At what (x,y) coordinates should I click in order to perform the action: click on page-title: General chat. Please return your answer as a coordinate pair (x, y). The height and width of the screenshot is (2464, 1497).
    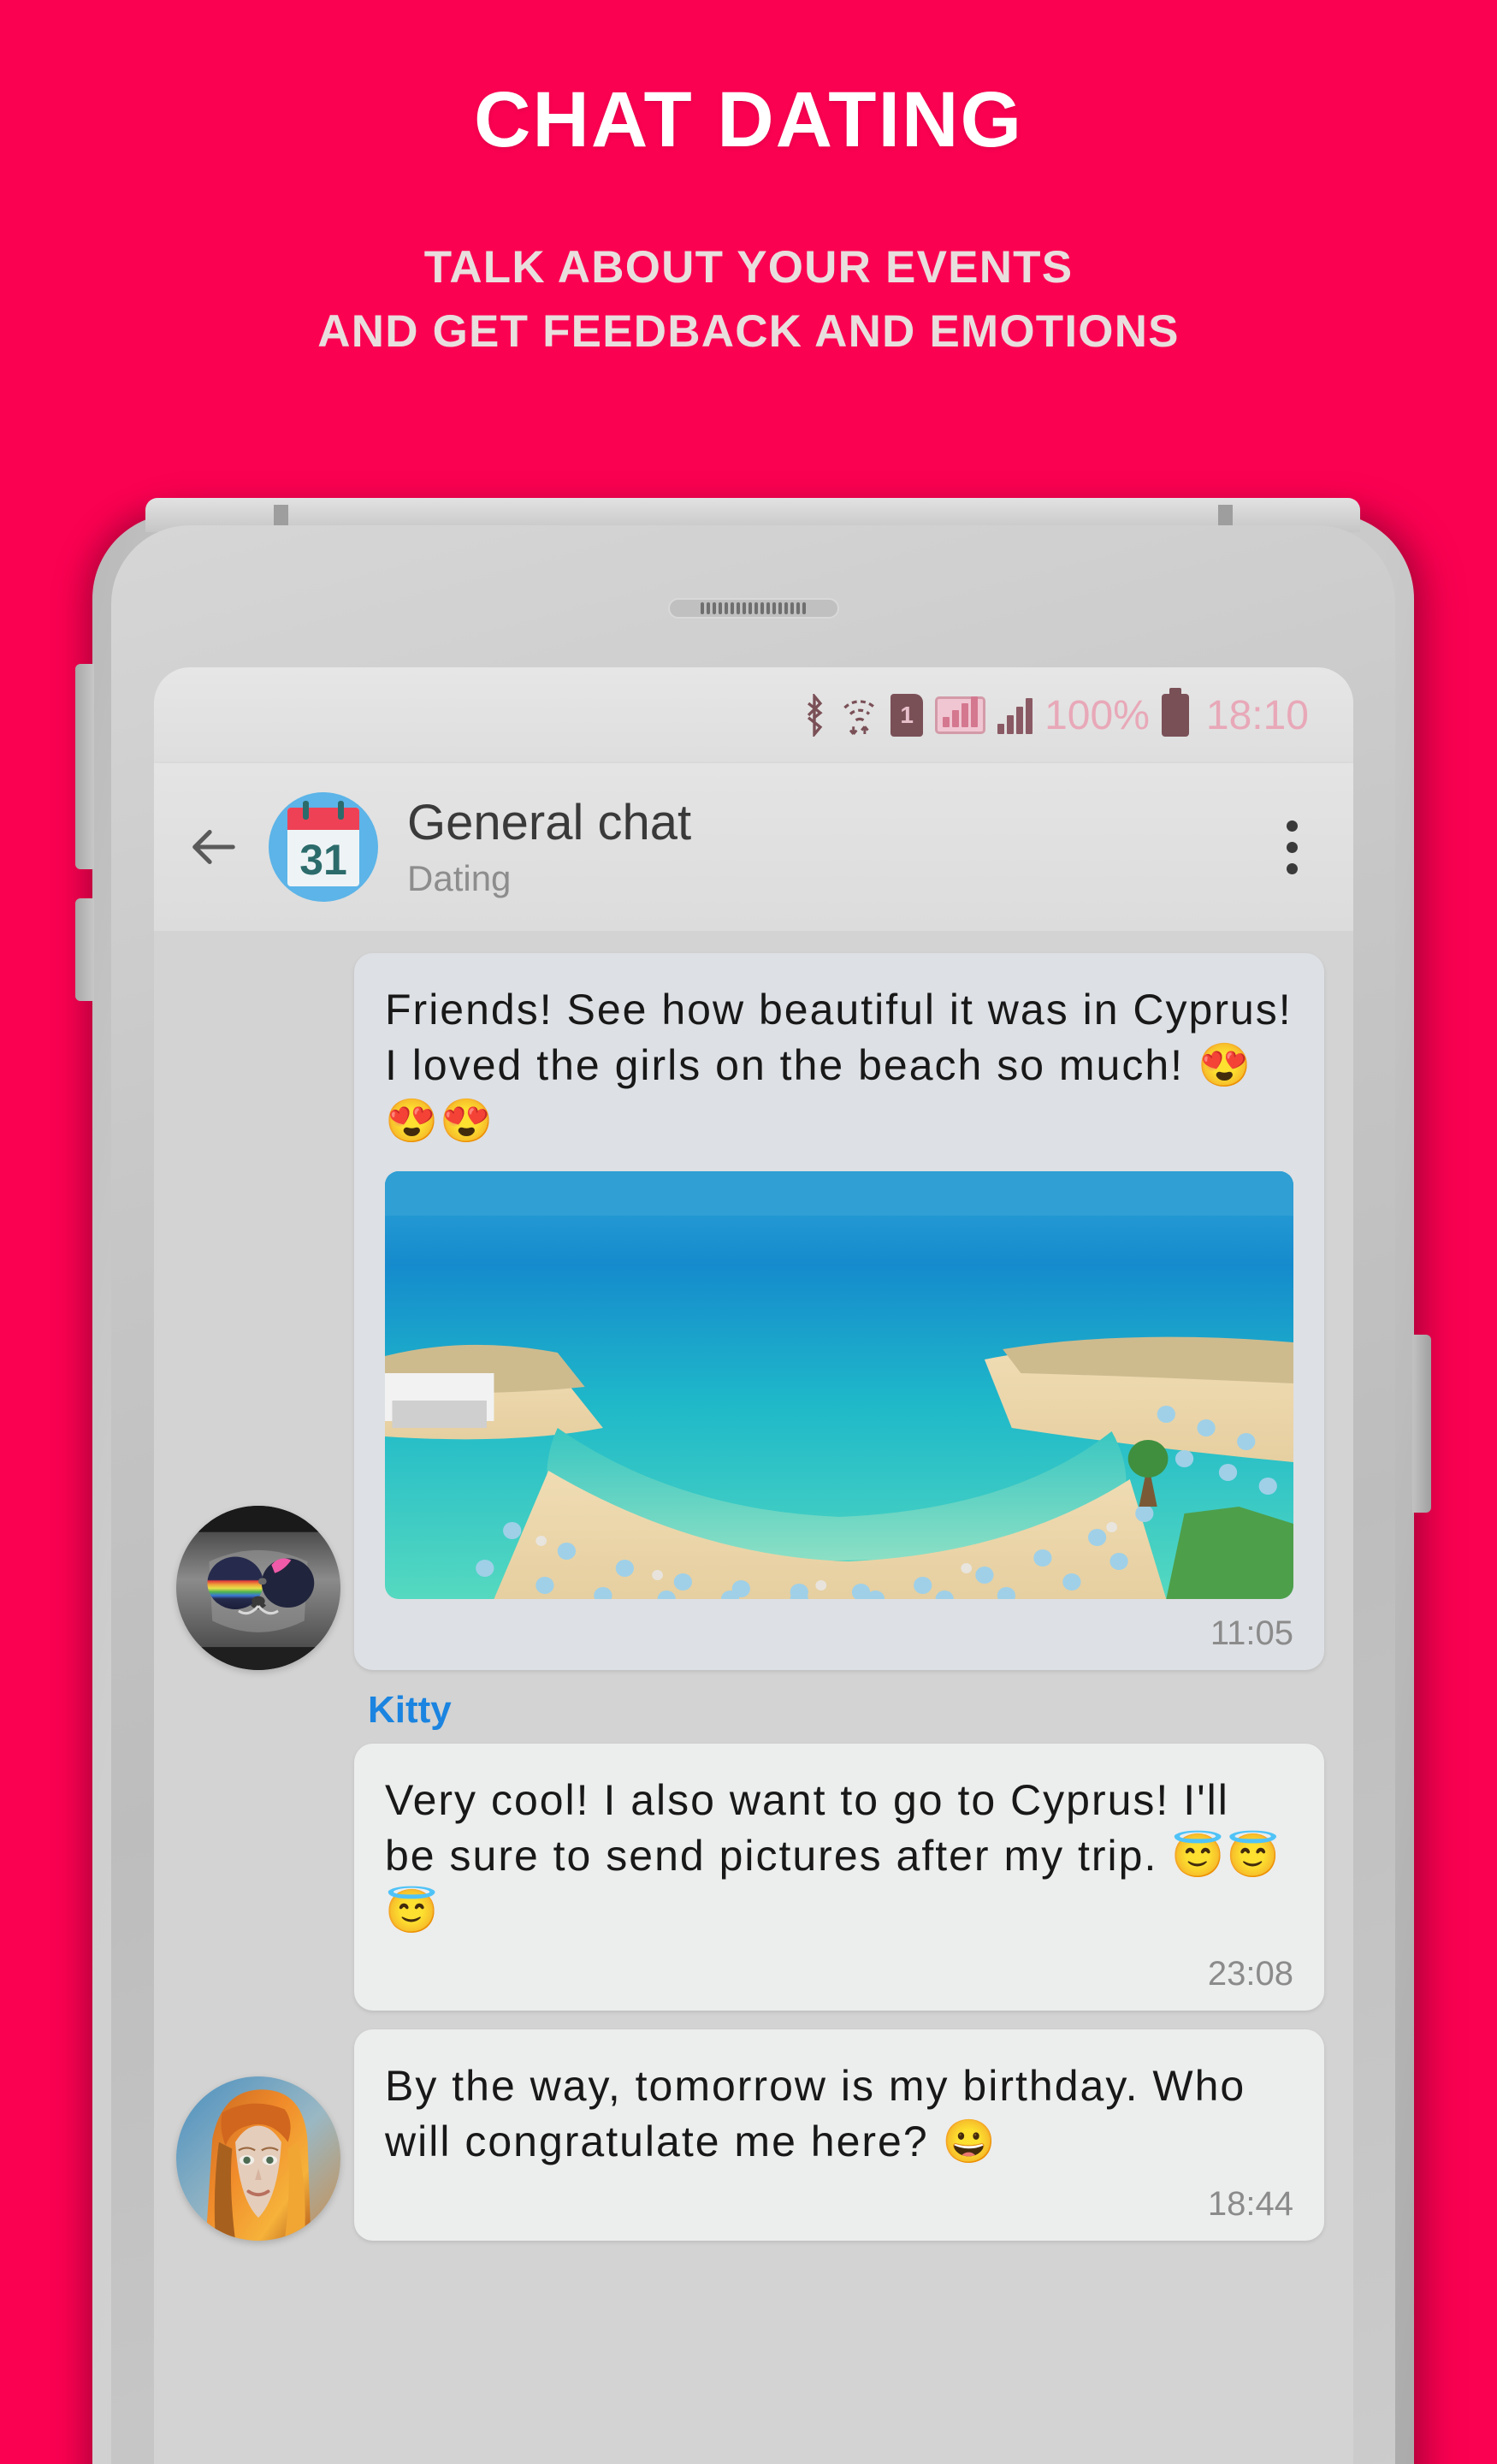
    Looking at the image, I should click on (549, 822).